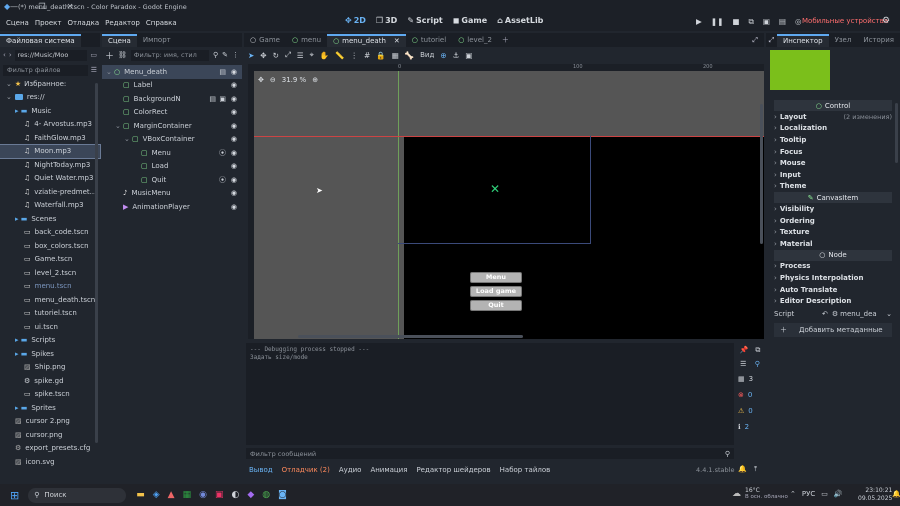  I want to click on bottom-tab: Аудио, so click(350, 470).